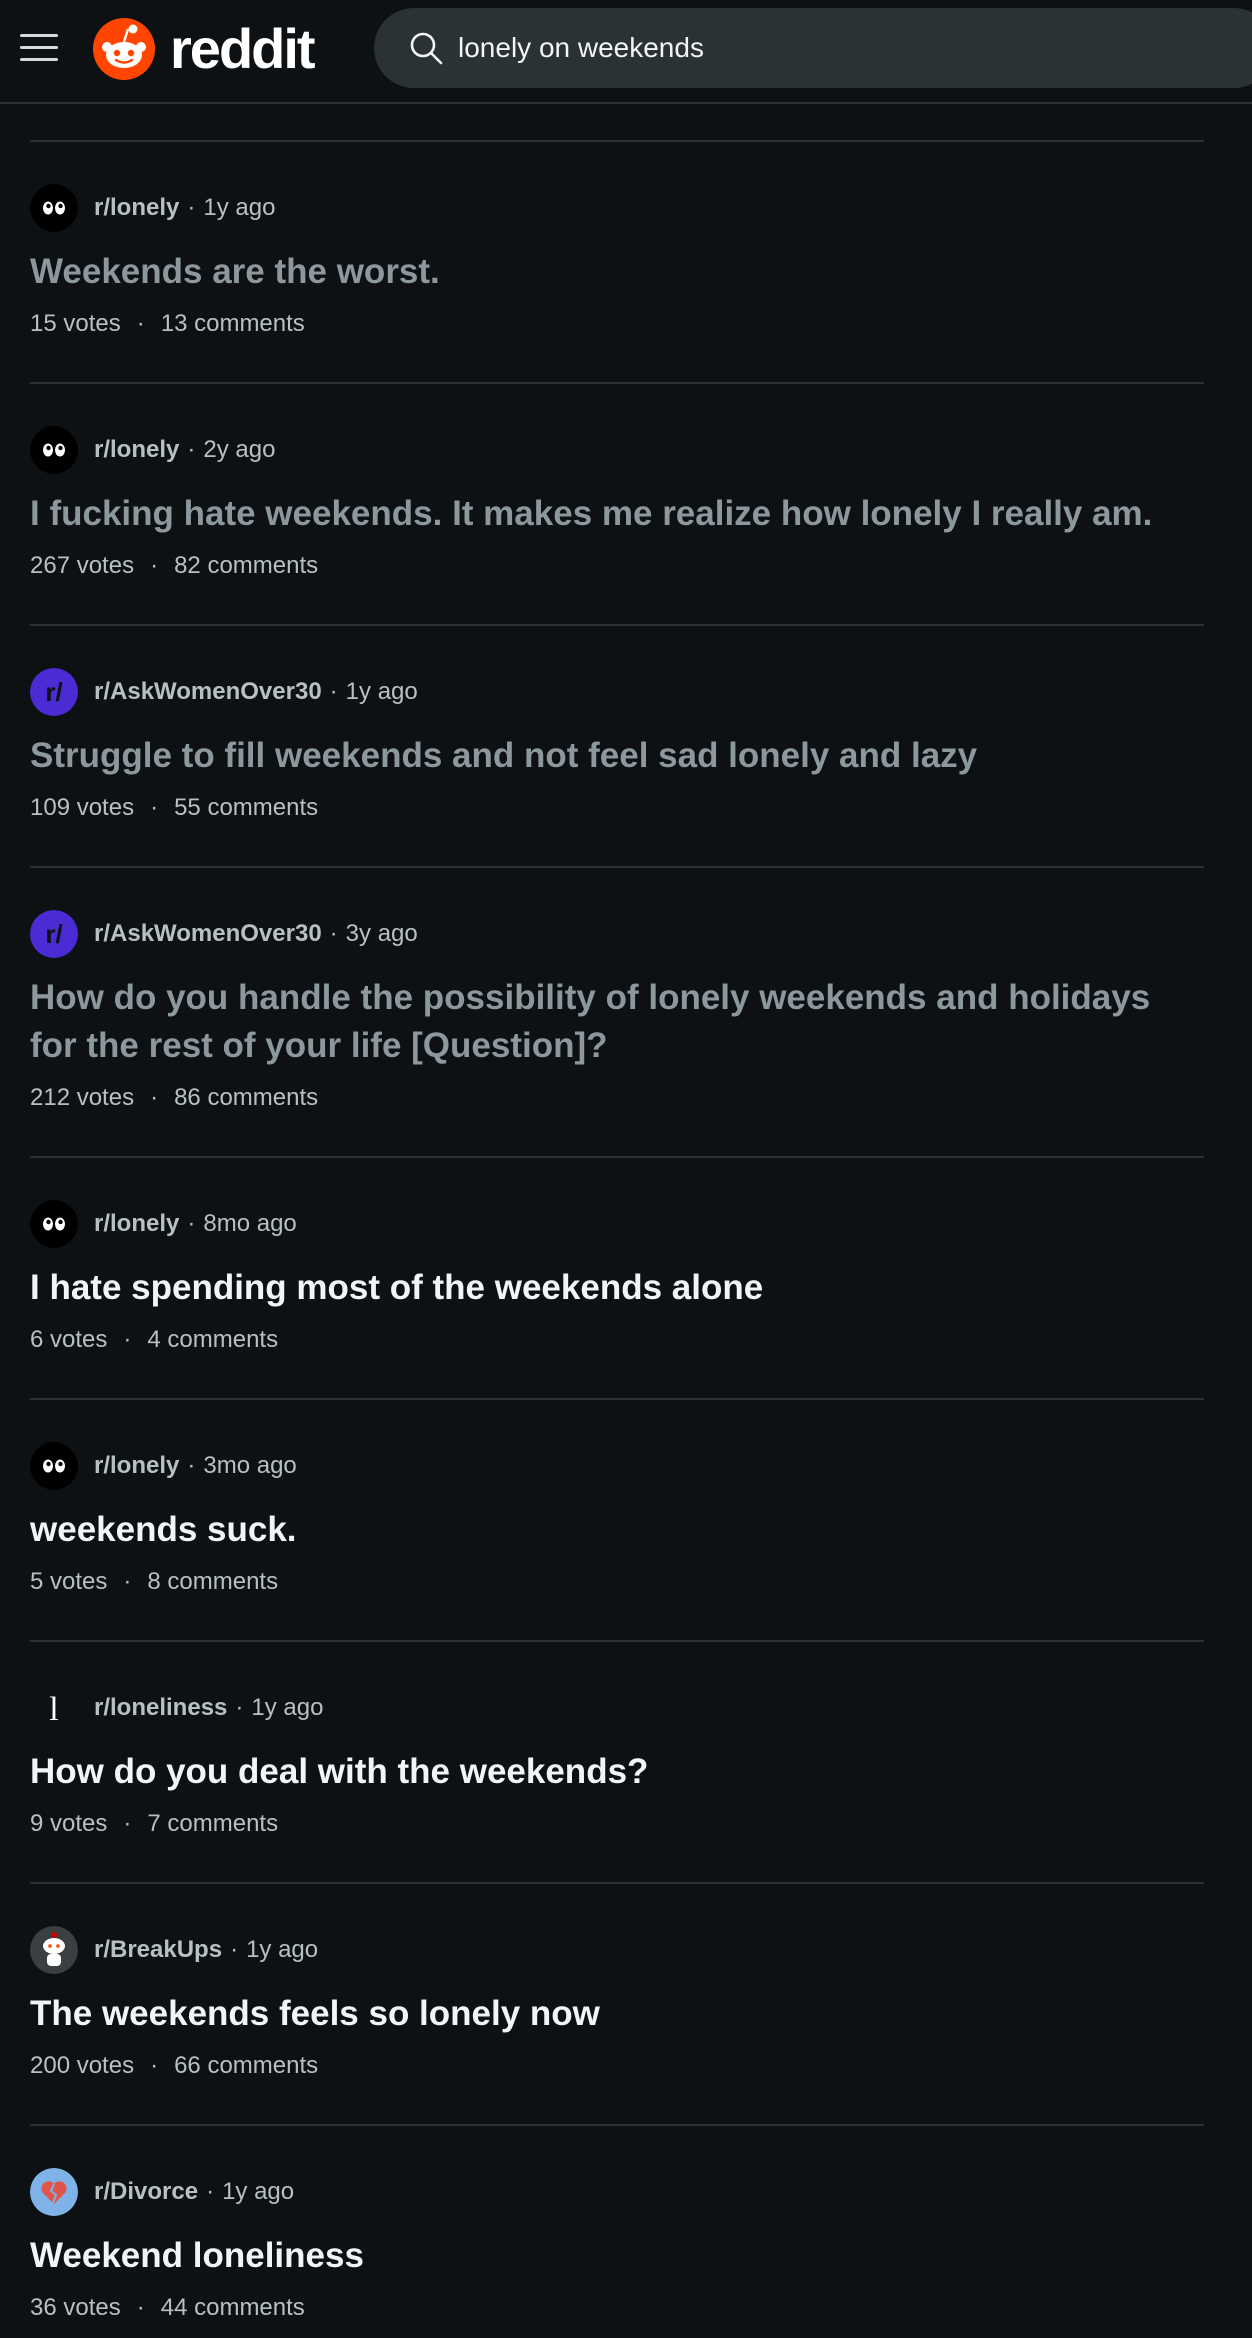 The image size is (1252, 2338). Describe the element at coordinates (212, 1824) in the screenshot. I see `comment-count: 7 comments` at that location.